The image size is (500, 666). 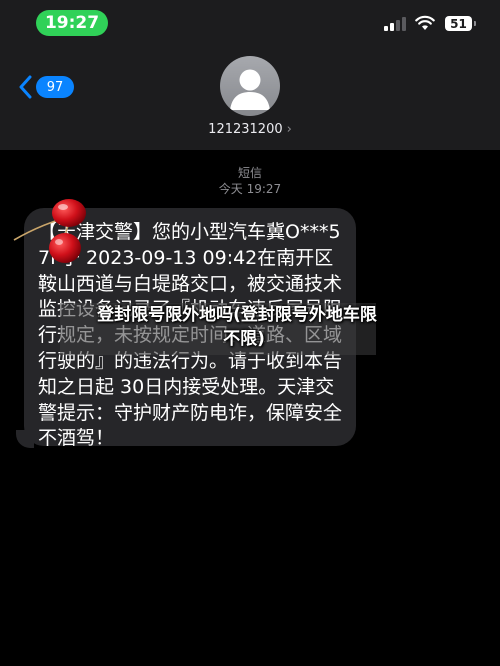 I want to click on back-button: 97, so click(x=46, y=87).